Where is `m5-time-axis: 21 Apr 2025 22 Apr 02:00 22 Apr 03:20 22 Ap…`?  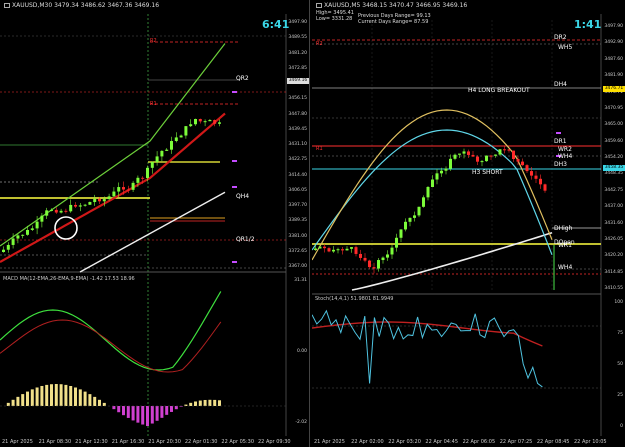 m5-time-axis: 21 Apr 2025 22 Apr 02:00 22 Apr 03:20 22 Ap… is located at coordinates (459, 442).